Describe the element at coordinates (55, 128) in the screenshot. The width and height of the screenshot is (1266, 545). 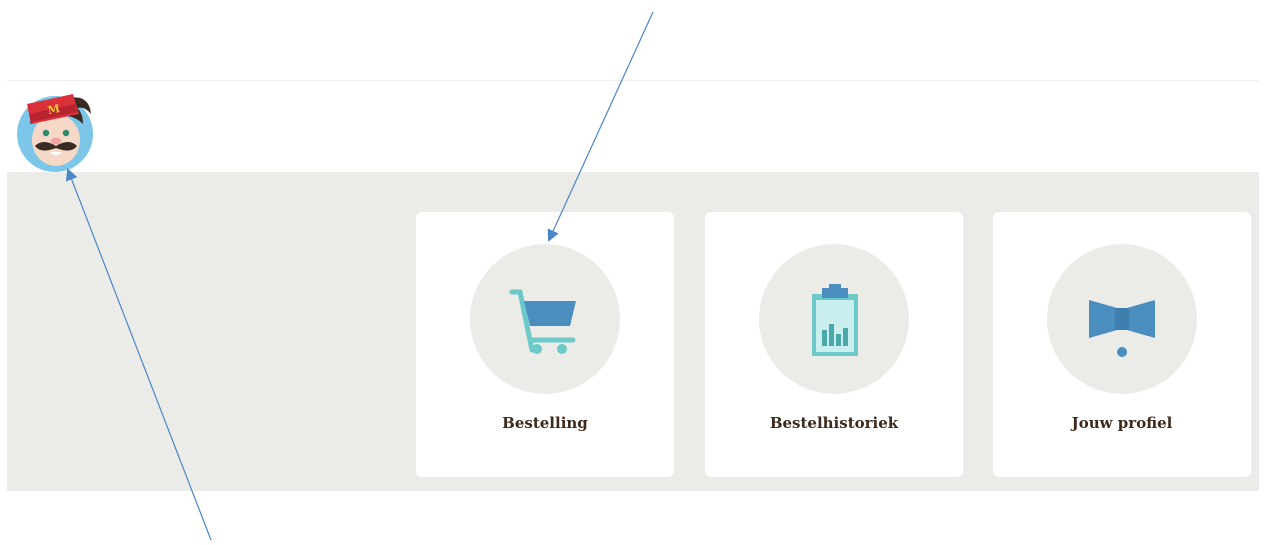
I see `mascot-logo-icon: M` at that location.